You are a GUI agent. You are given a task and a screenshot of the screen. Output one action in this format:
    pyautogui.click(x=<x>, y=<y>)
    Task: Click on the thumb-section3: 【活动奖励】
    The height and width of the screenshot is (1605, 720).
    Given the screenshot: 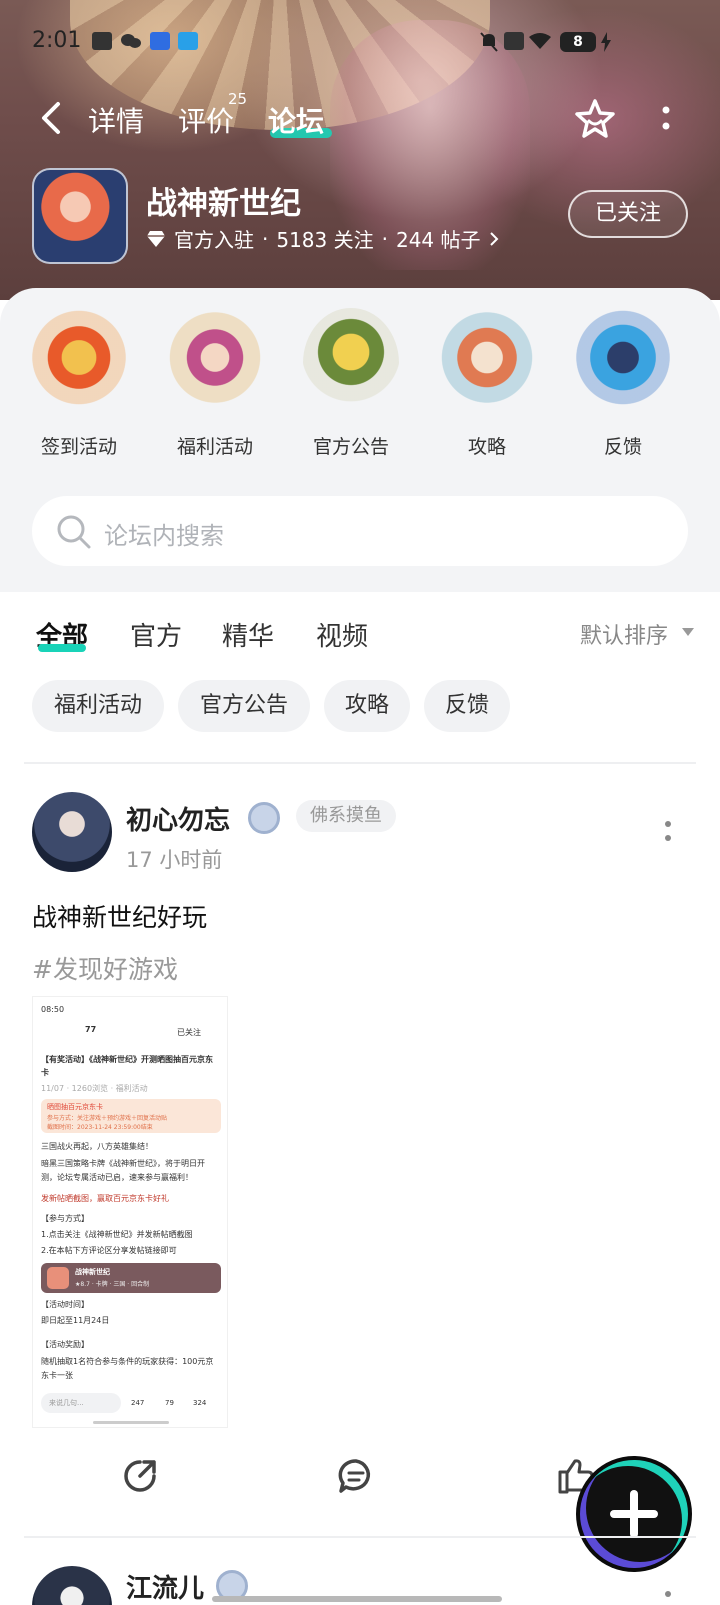 What is the action you would take?
    pyautogui.click(x=65, y=1344)
    